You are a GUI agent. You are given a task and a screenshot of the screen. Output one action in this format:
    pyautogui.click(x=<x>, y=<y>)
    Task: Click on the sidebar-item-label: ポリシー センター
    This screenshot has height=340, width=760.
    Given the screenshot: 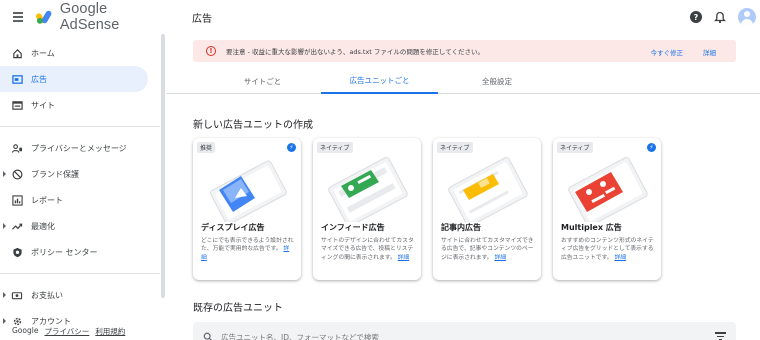 What is the action you would take?
    pyautogui.click(x=64, y=252)
    